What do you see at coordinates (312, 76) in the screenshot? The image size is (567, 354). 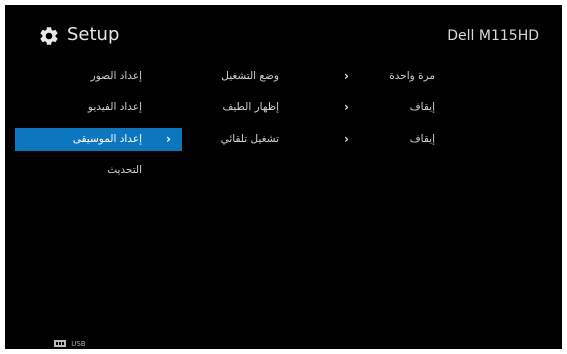 I see `setting-row-play-mode: وضع التشغيل › مرة واحدة` at bounding box center [312, 76].